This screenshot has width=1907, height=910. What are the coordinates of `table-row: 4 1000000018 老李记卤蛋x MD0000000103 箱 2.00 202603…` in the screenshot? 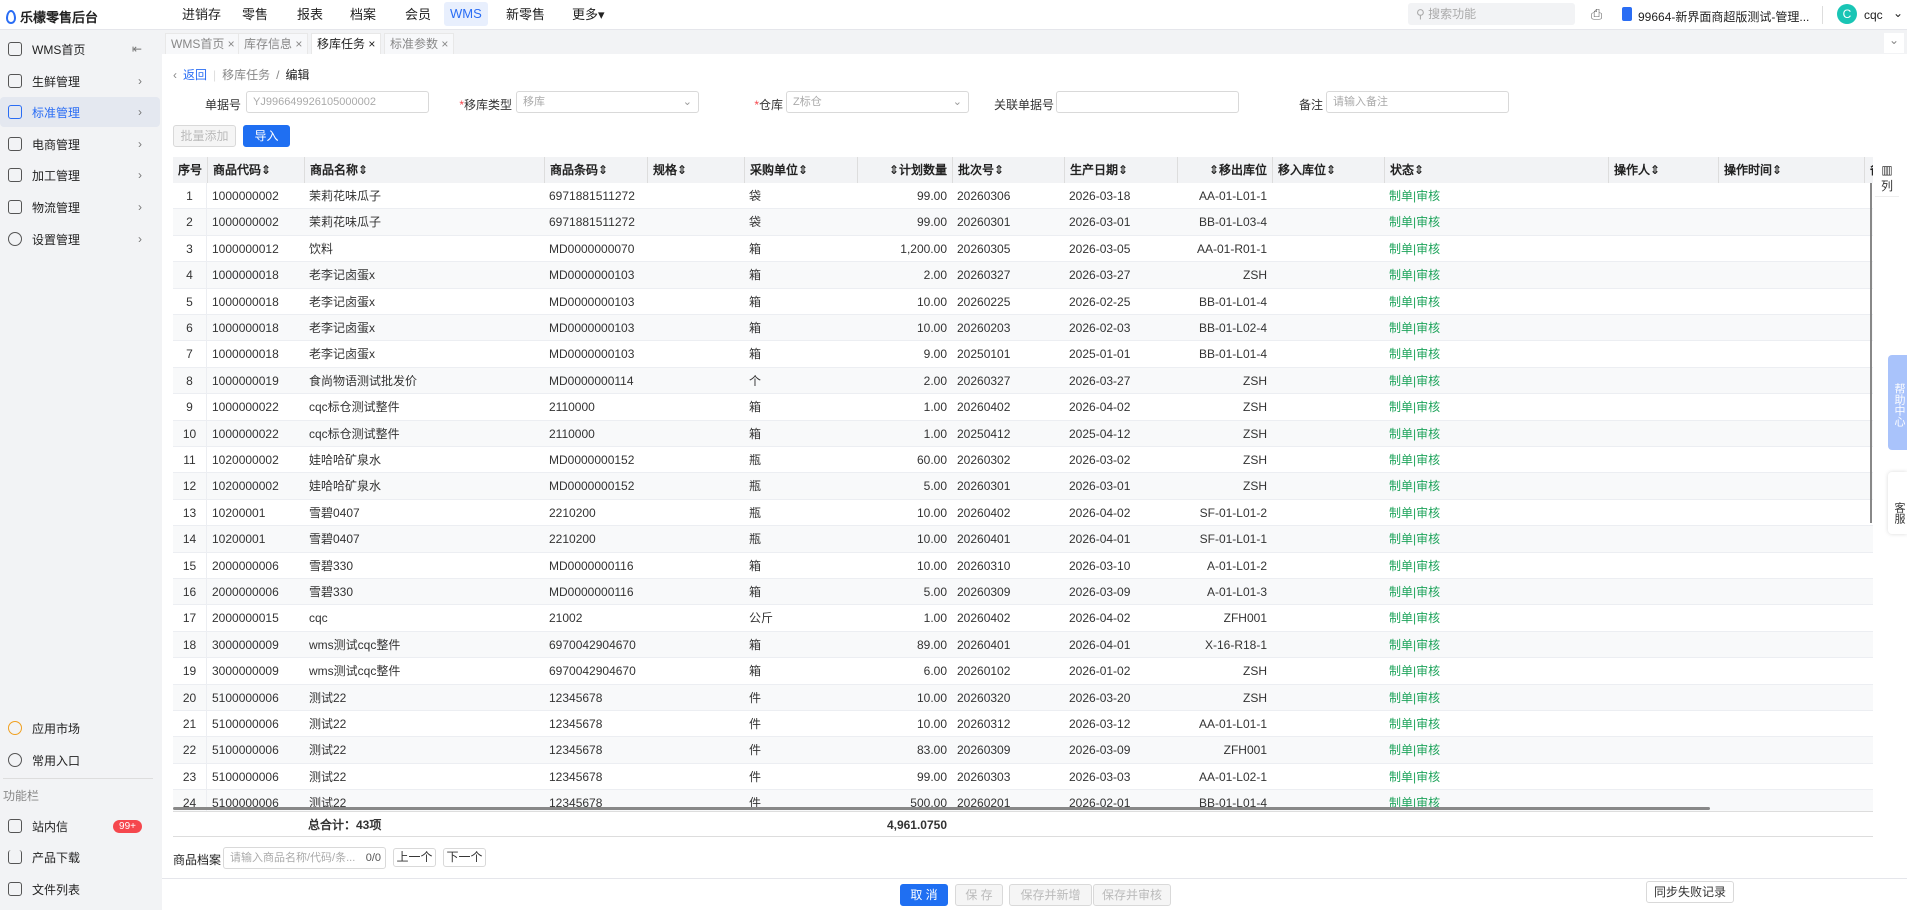 It's located at (1023, 275).